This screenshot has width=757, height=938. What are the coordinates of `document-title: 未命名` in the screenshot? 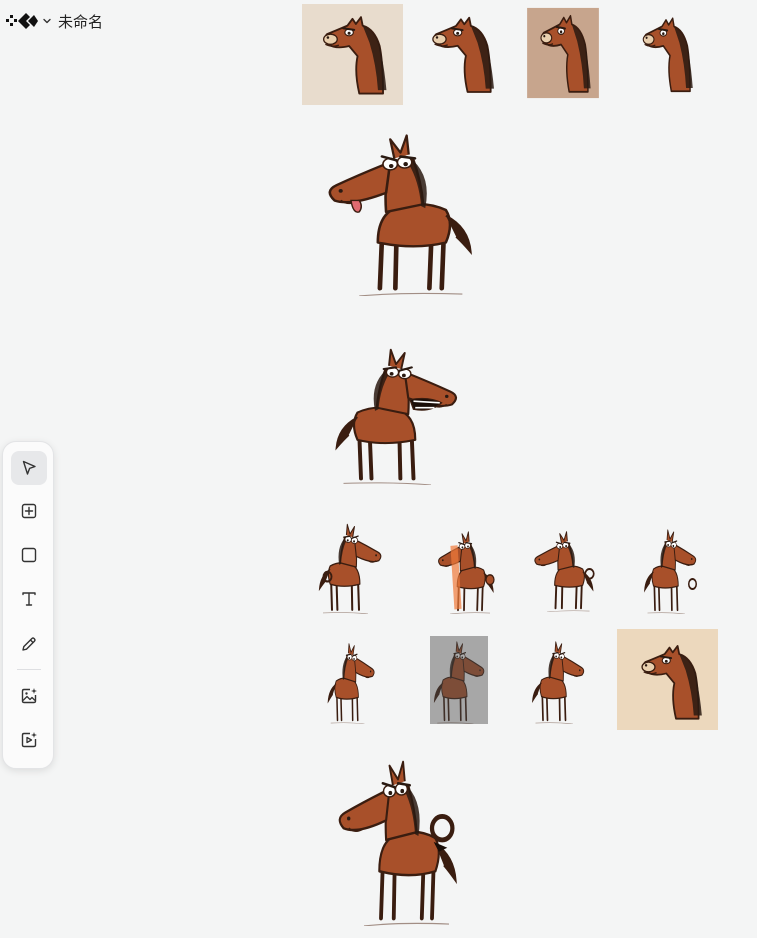 It's located at (80, 21).